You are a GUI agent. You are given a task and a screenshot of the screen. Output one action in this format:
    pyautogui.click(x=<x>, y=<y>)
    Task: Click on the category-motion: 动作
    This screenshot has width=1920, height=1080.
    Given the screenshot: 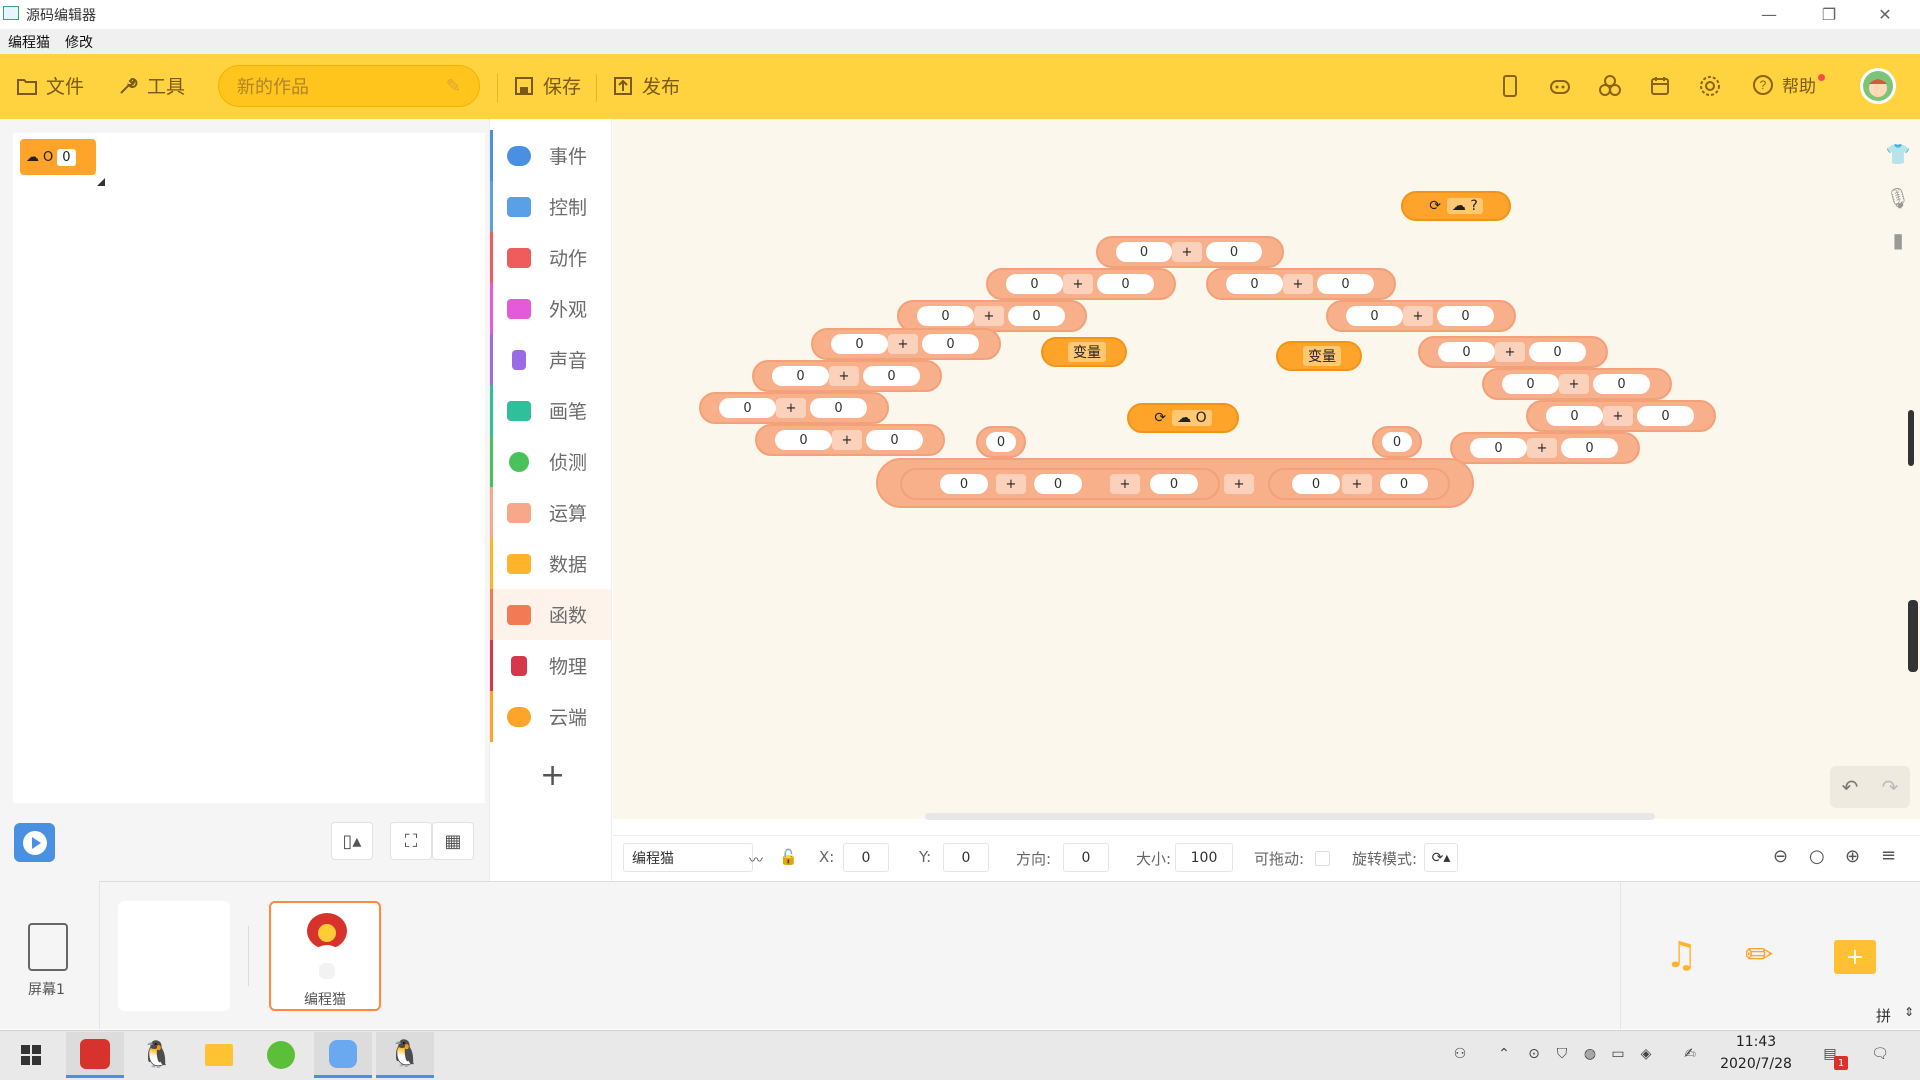 What is the action you would take?
    pyautogui.click(x=550, y=257)
    